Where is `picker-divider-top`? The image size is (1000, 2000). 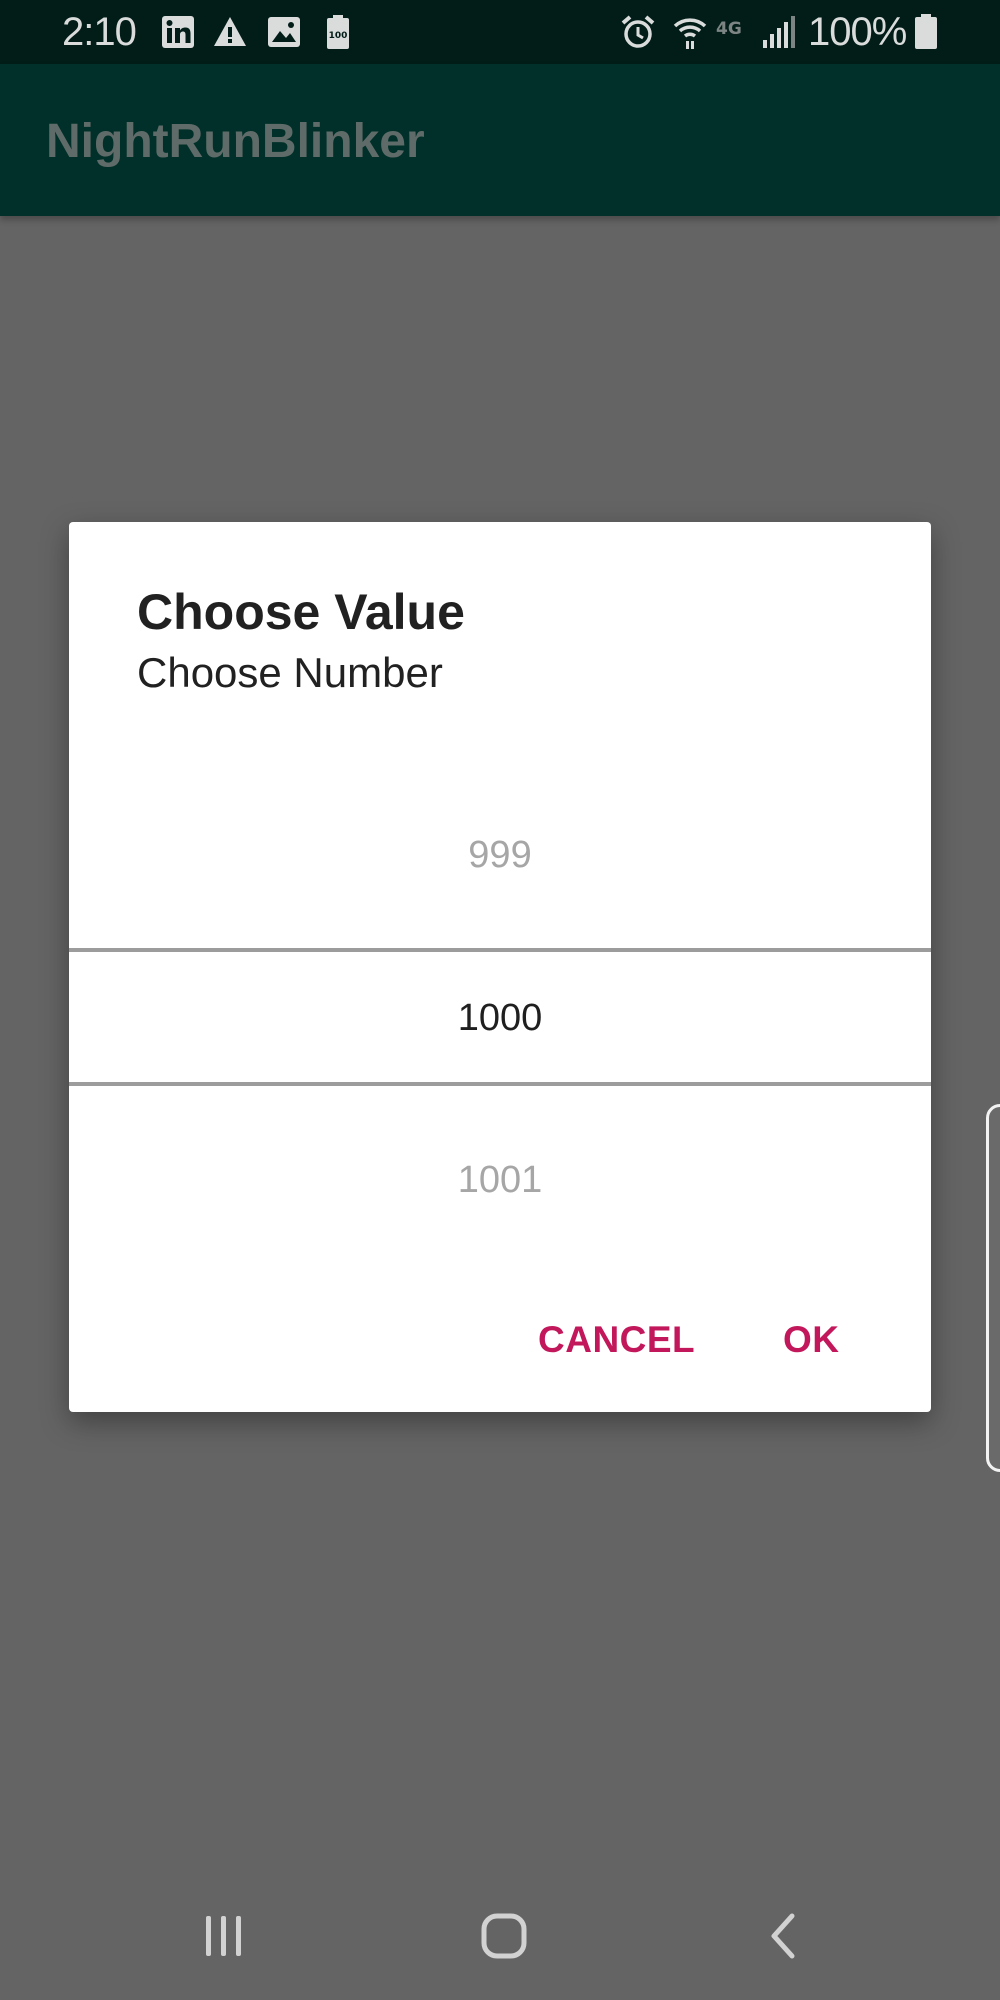
picker-divider-top is located at coordinates (500, 950).